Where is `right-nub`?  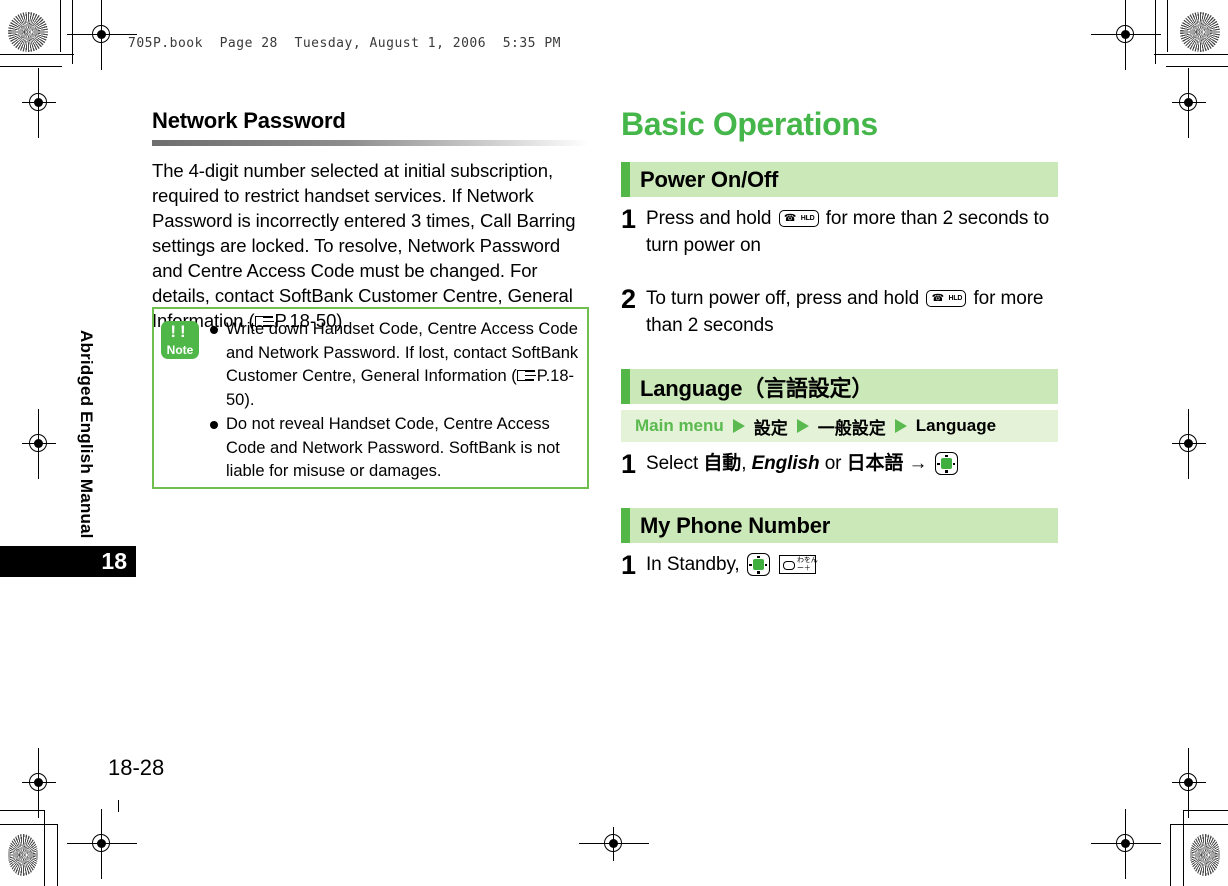
right-nub is located at coordinates (954, 463).